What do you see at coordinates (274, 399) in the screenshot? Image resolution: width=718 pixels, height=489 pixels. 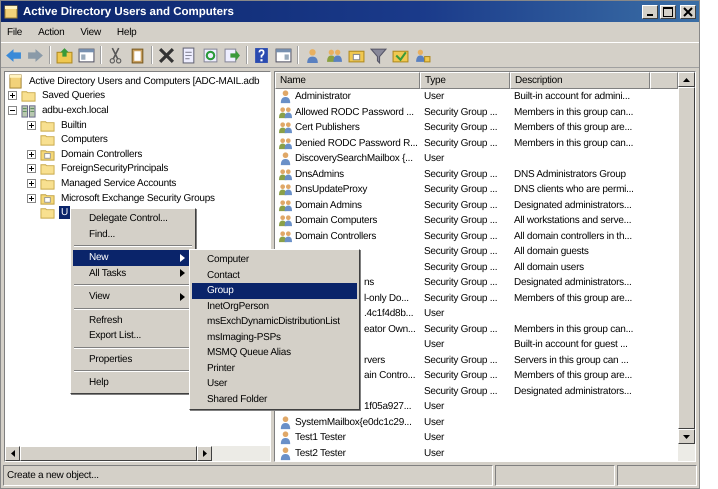 I see `submenu-item: Shared Folder` at bounding box center [274, 399].